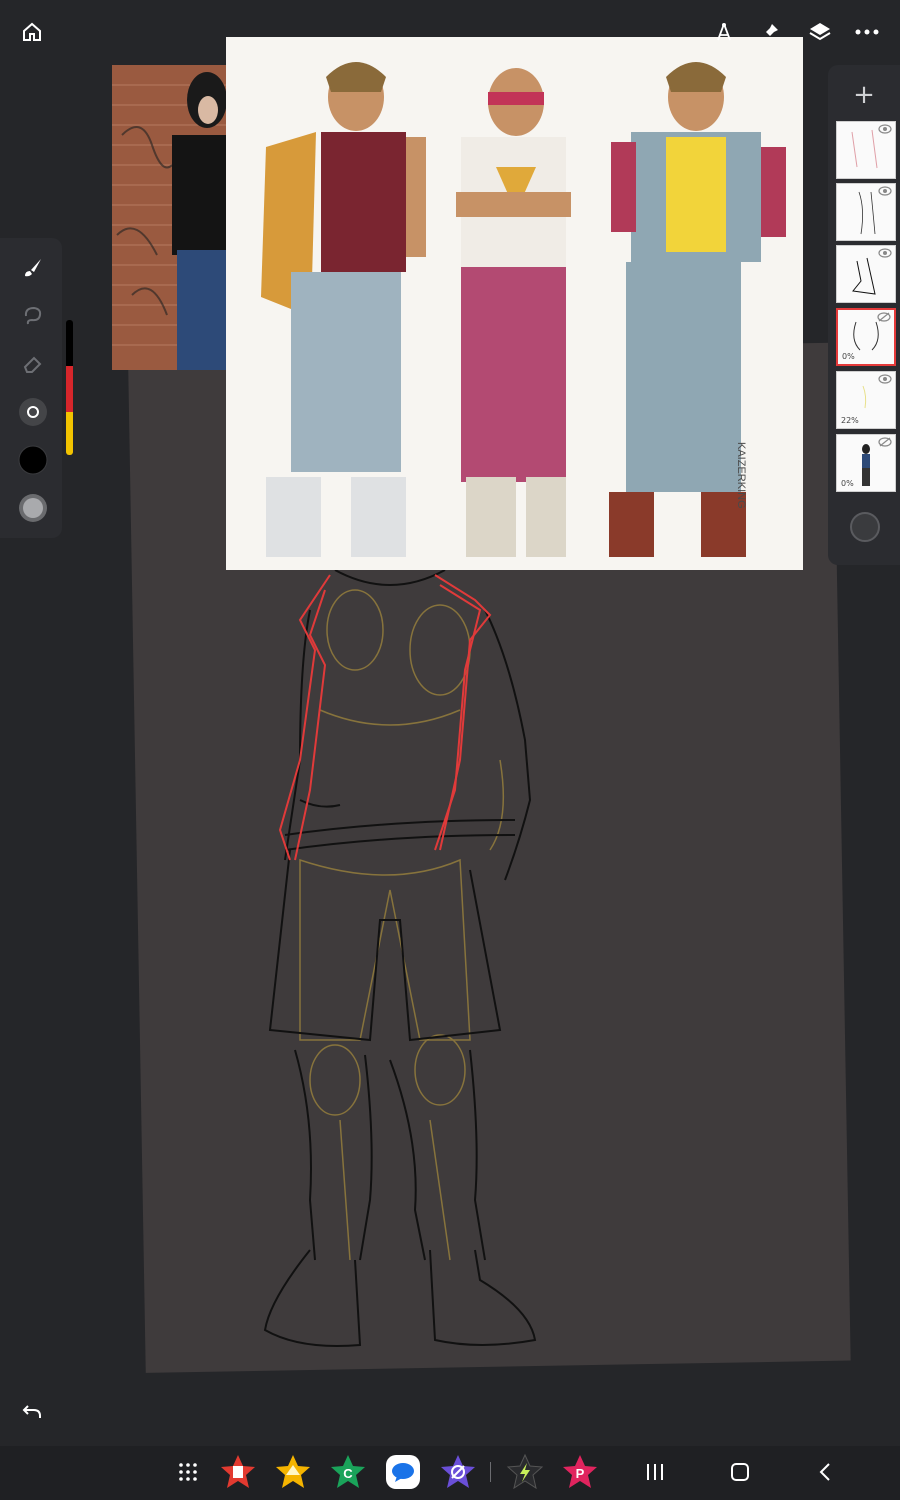  I want to click on layer-color-button, so click(865, 527).